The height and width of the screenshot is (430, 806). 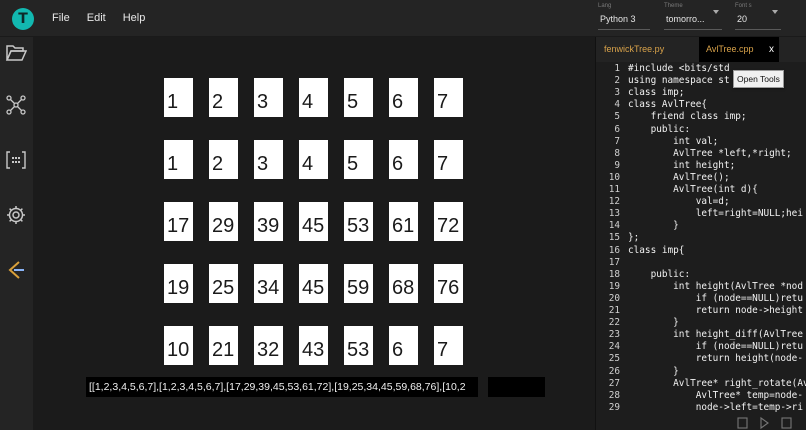 What do you see at coordinates (134, 18) in the screenshot?
I see `menu-help: Help` at bounding box center [134, 18].